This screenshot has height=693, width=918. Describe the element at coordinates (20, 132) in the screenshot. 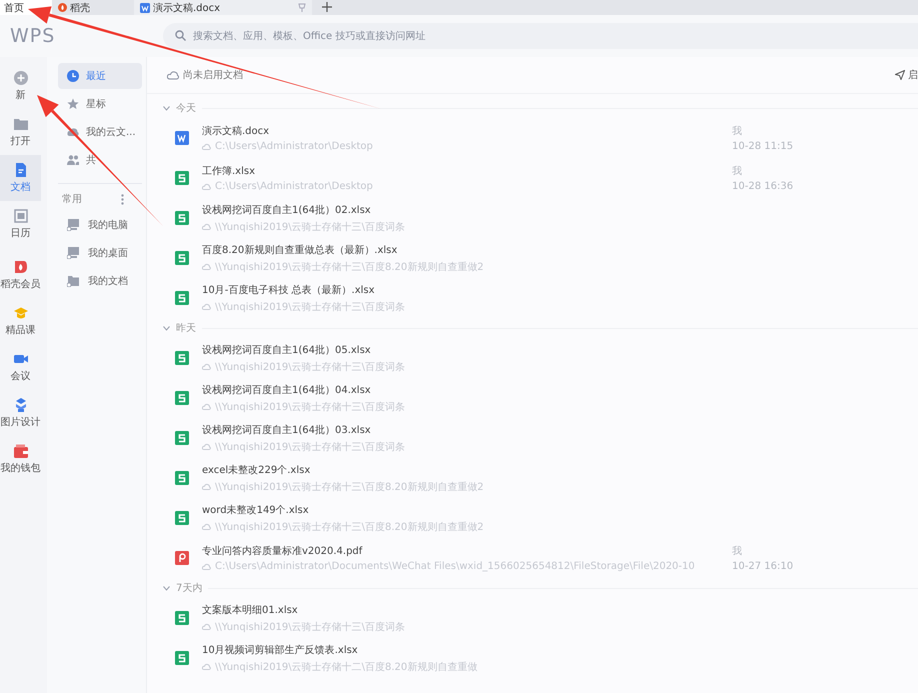

I see `rail-item: 打开` at that location.